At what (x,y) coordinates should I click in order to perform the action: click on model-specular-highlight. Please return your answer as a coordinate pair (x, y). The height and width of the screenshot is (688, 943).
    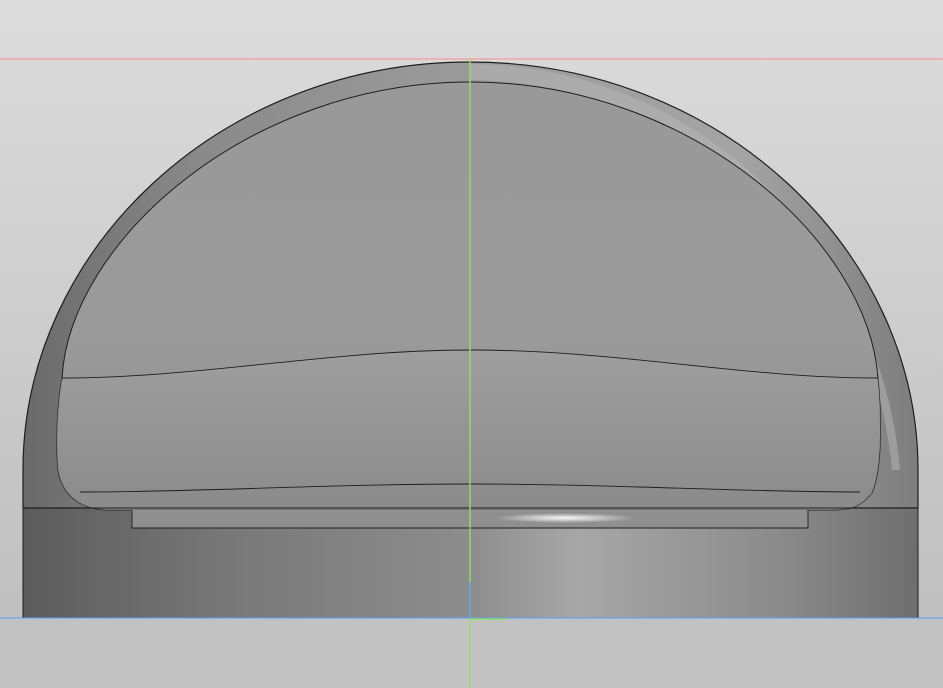
    Looking at the image, I should click on (565, 518).